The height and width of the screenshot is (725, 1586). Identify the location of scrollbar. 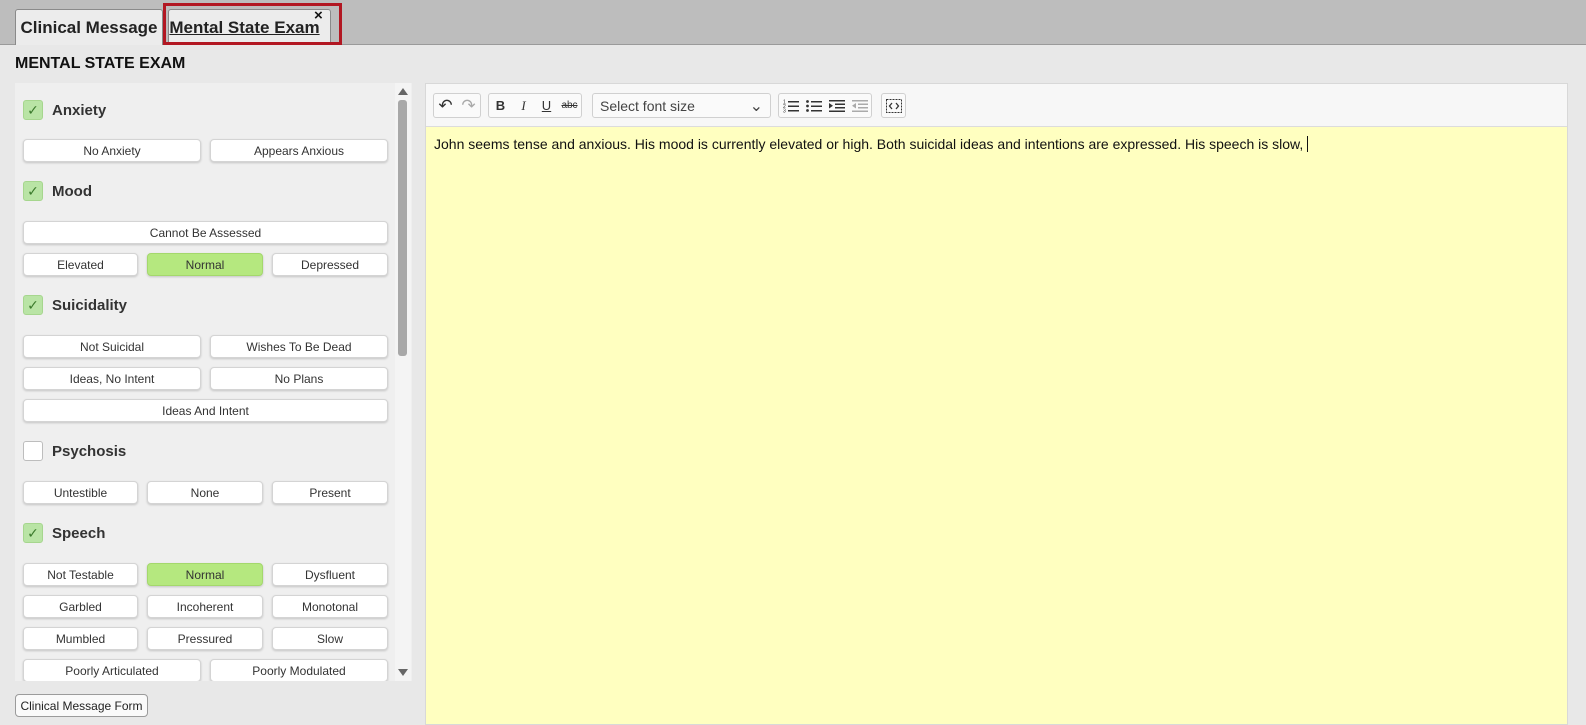
(403, 382).